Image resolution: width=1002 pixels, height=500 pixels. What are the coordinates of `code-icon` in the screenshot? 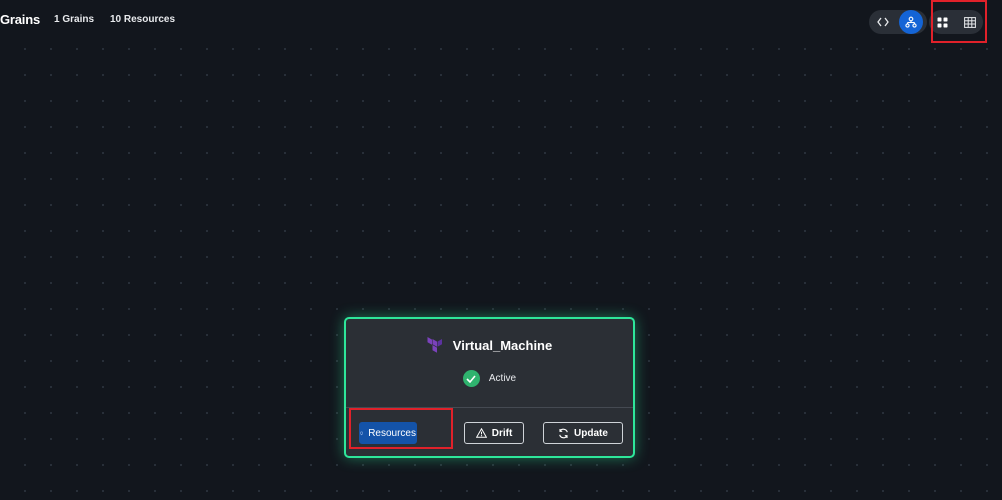 It's located at (883, 22).